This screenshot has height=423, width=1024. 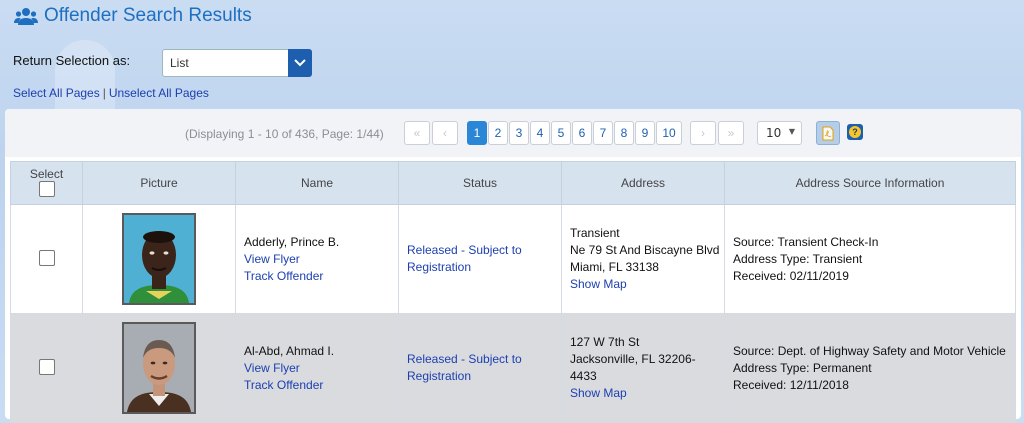 I want to click on help-icon: ?, so click(x=855, y=132).